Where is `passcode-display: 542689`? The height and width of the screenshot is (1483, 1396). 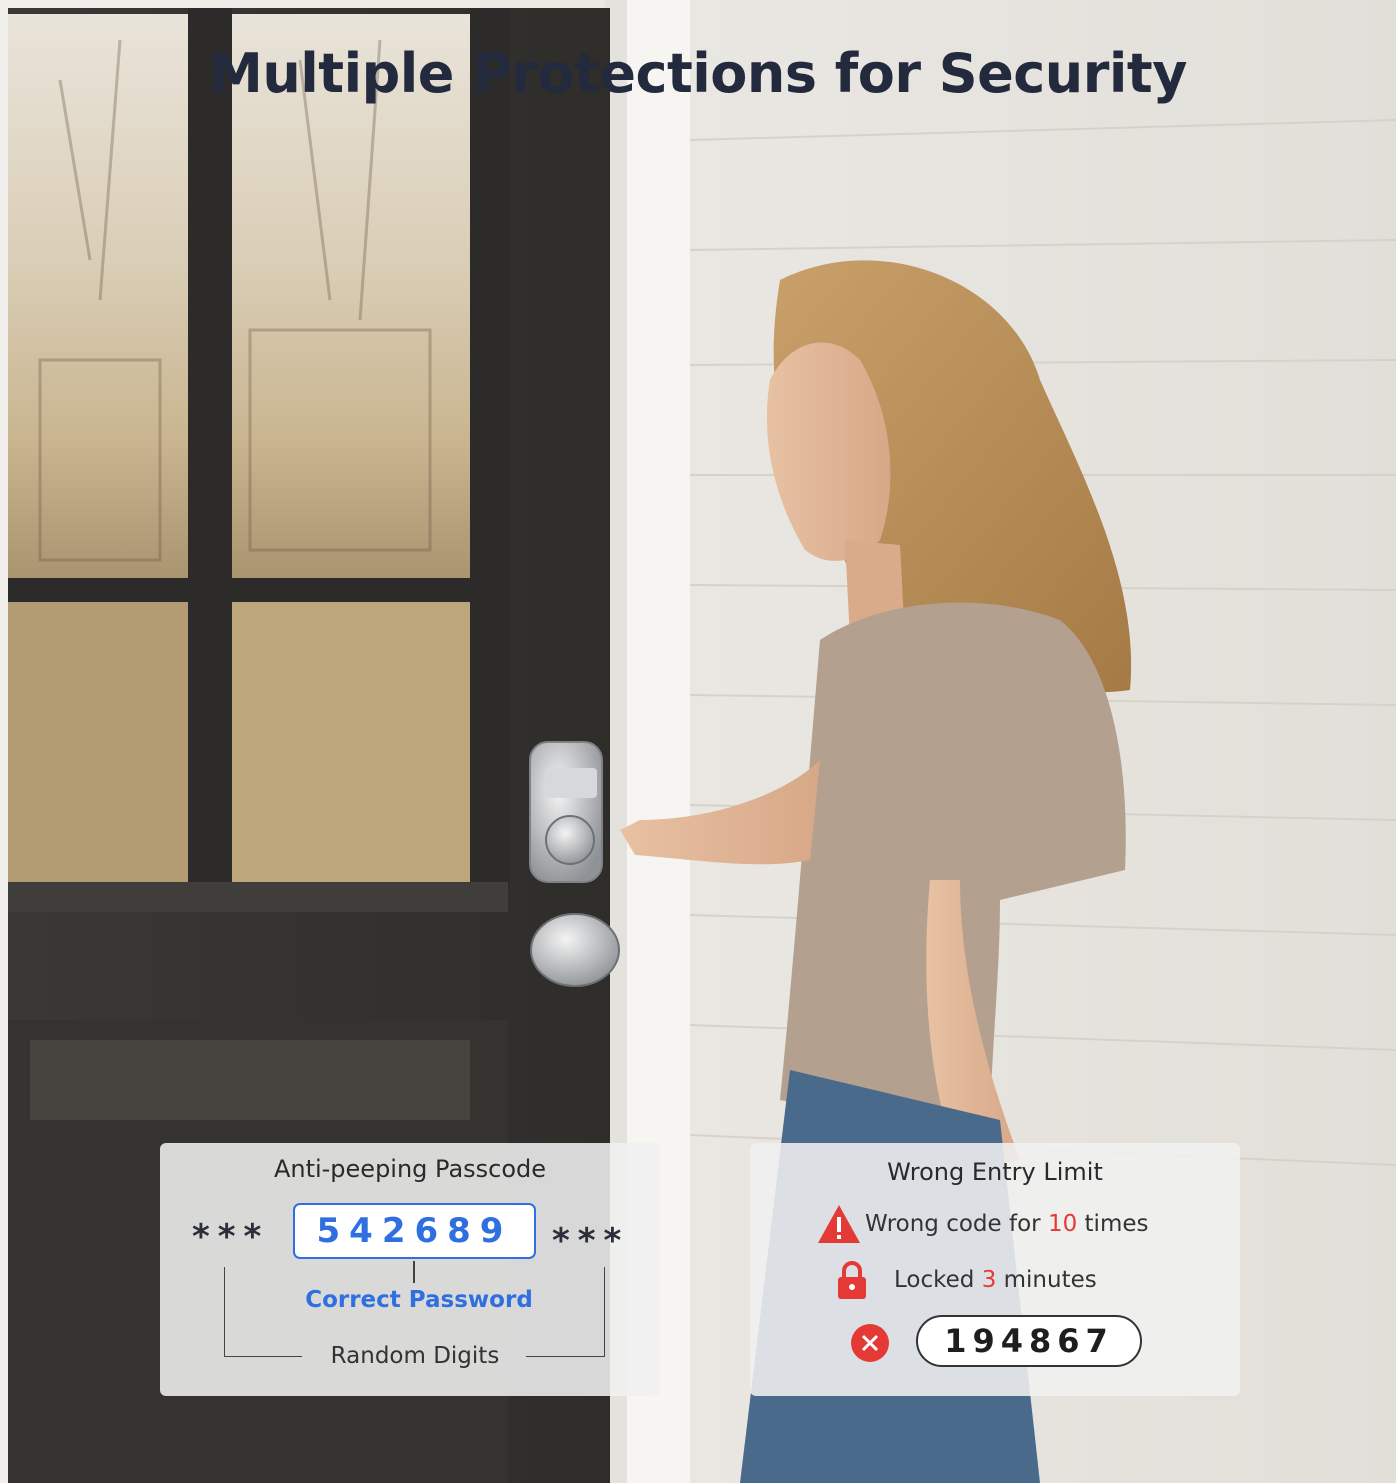 passcode-display: 542689 is located at coordinates (414, 1231).